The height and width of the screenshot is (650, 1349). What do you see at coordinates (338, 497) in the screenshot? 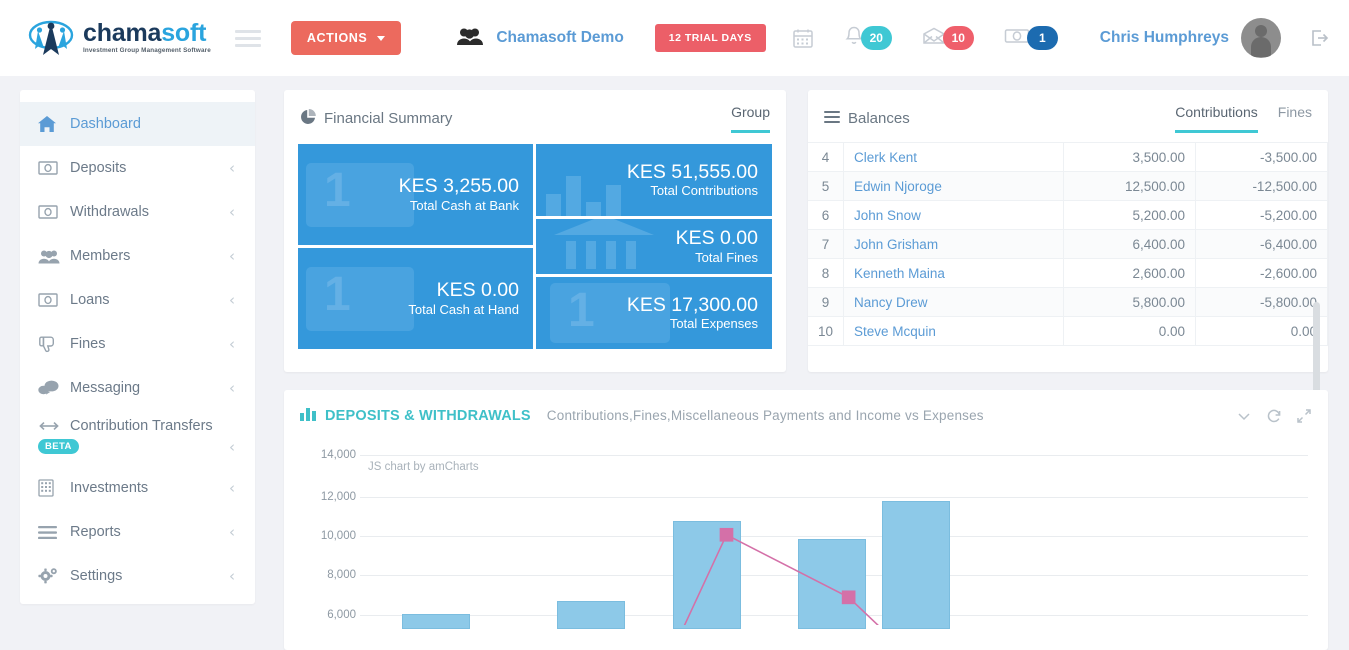
I see `ytick-label: 12,000` at bounding box center [338, 497].